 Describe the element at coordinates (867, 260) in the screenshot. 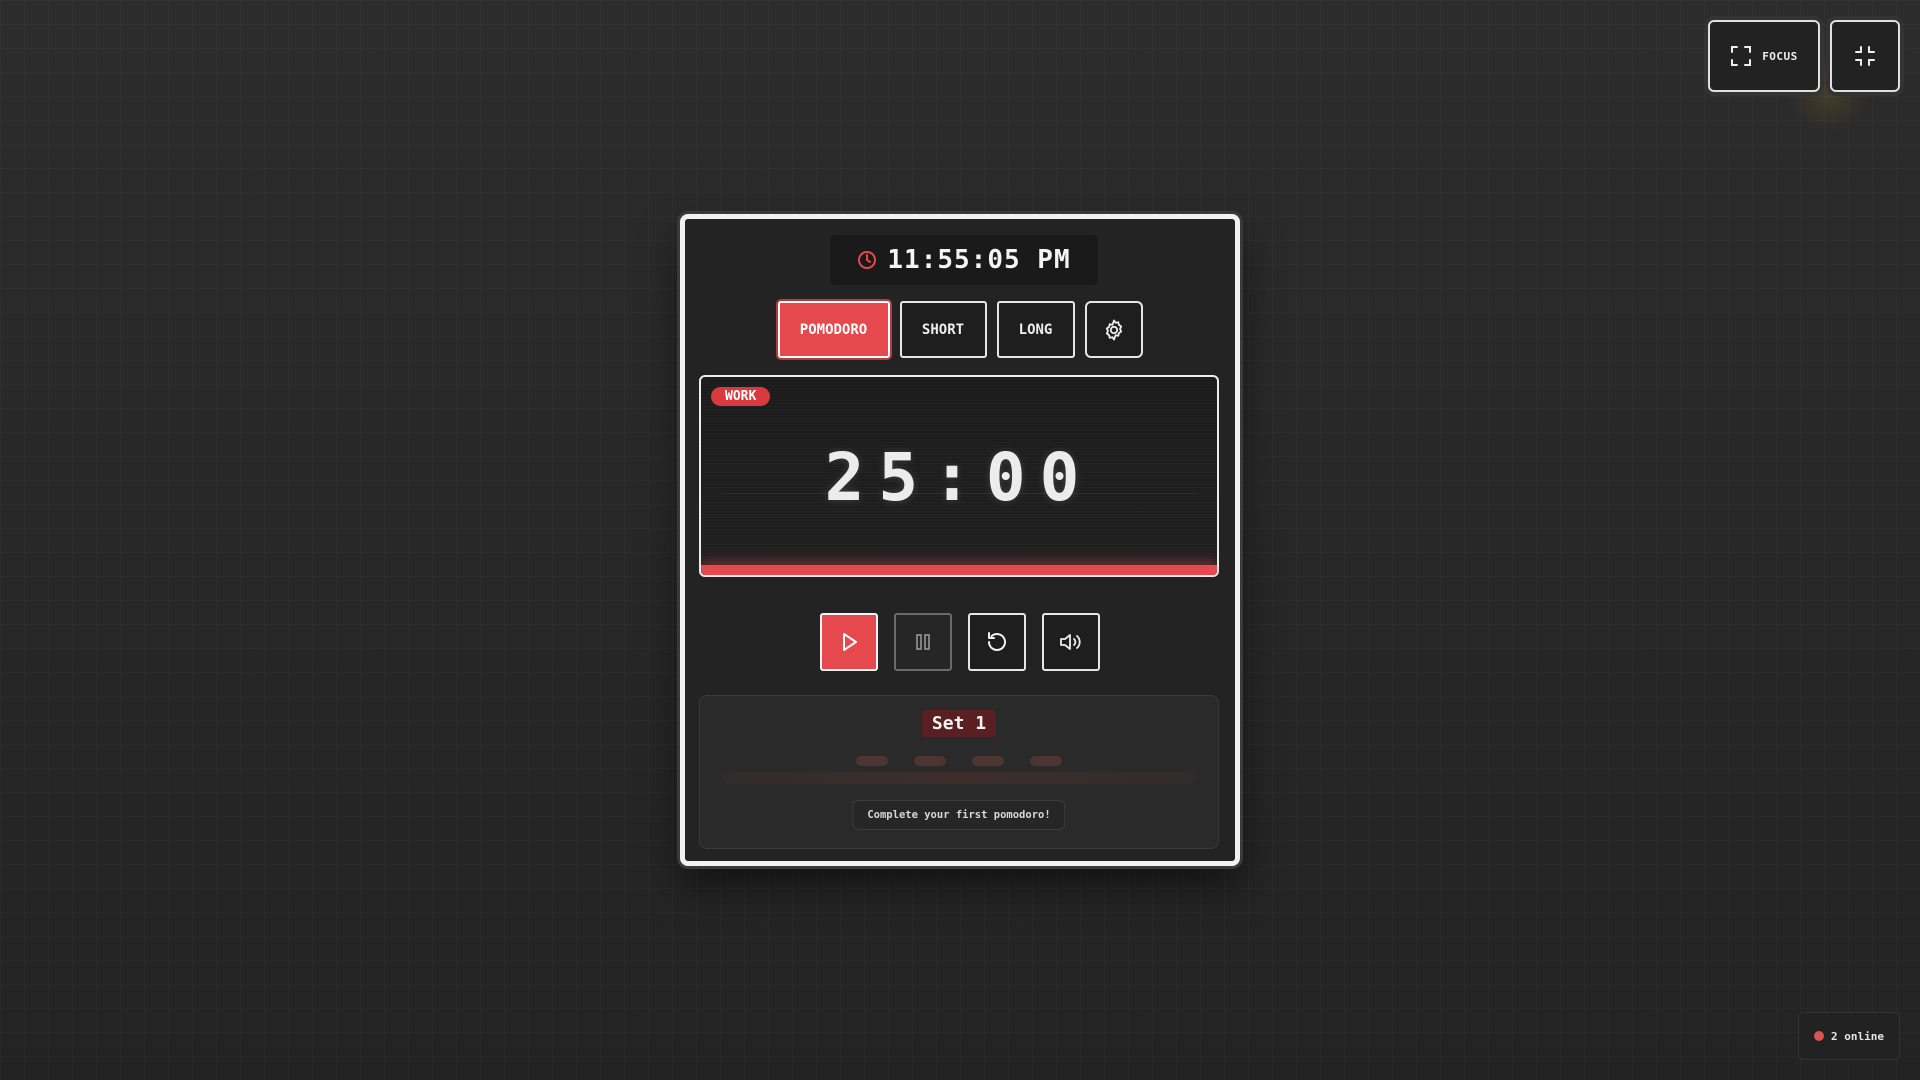

I see `clock-icon` at that location.